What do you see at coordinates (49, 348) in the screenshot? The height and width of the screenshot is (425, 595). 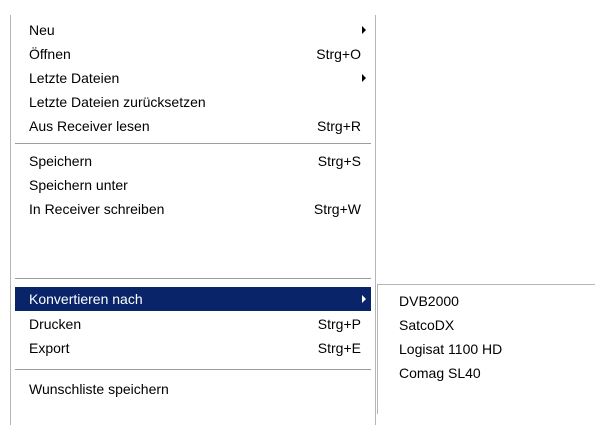 I see `menu-item-label: Export` at bounding box center [49, 348].